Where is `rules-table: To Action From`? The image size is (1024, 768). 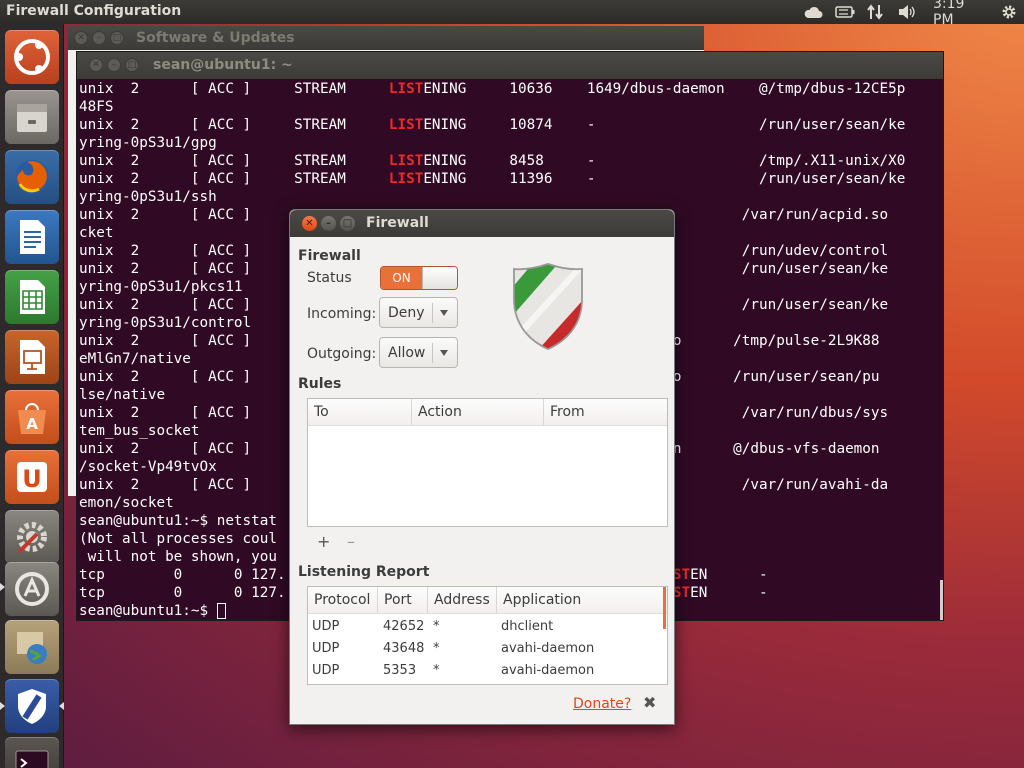 rules-table: To Action From is located at coordinates (487, 462).